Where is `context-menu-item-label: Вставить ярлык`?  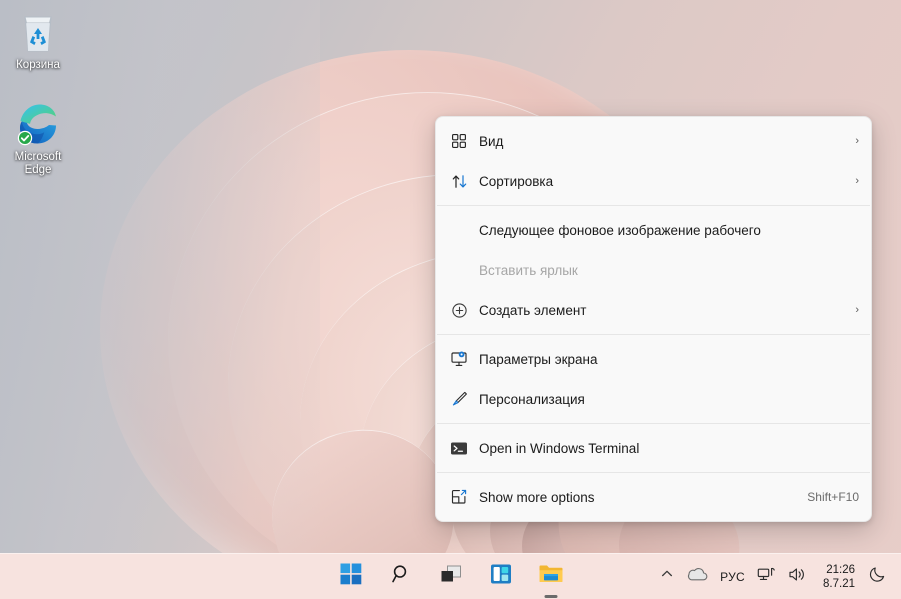
context-menu-item-label: Вставить ярлык is located at coordinates (528, 270).